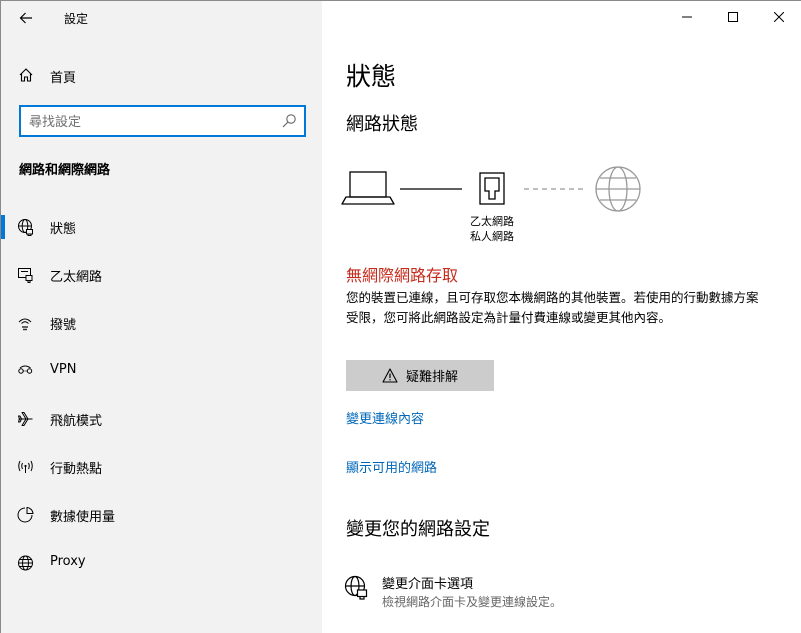  I want to click on warning-icon, so click(390, 375).